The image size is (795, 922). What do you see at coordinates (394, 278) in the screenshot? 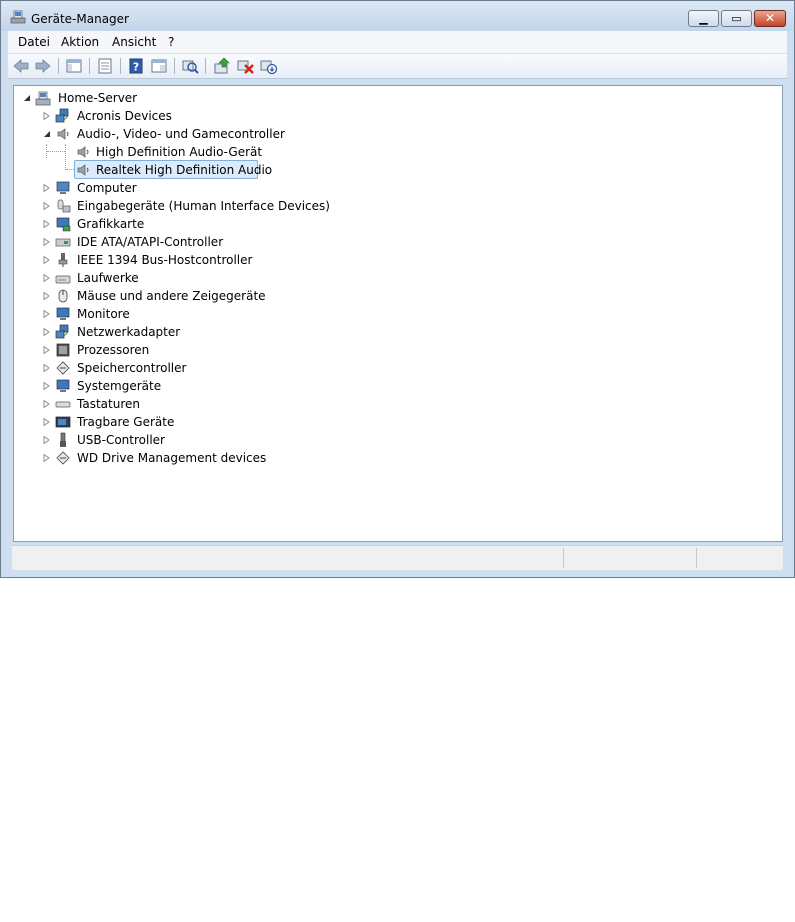
I see `tree-category: Laufwerke` at bounding box center [394, 278].